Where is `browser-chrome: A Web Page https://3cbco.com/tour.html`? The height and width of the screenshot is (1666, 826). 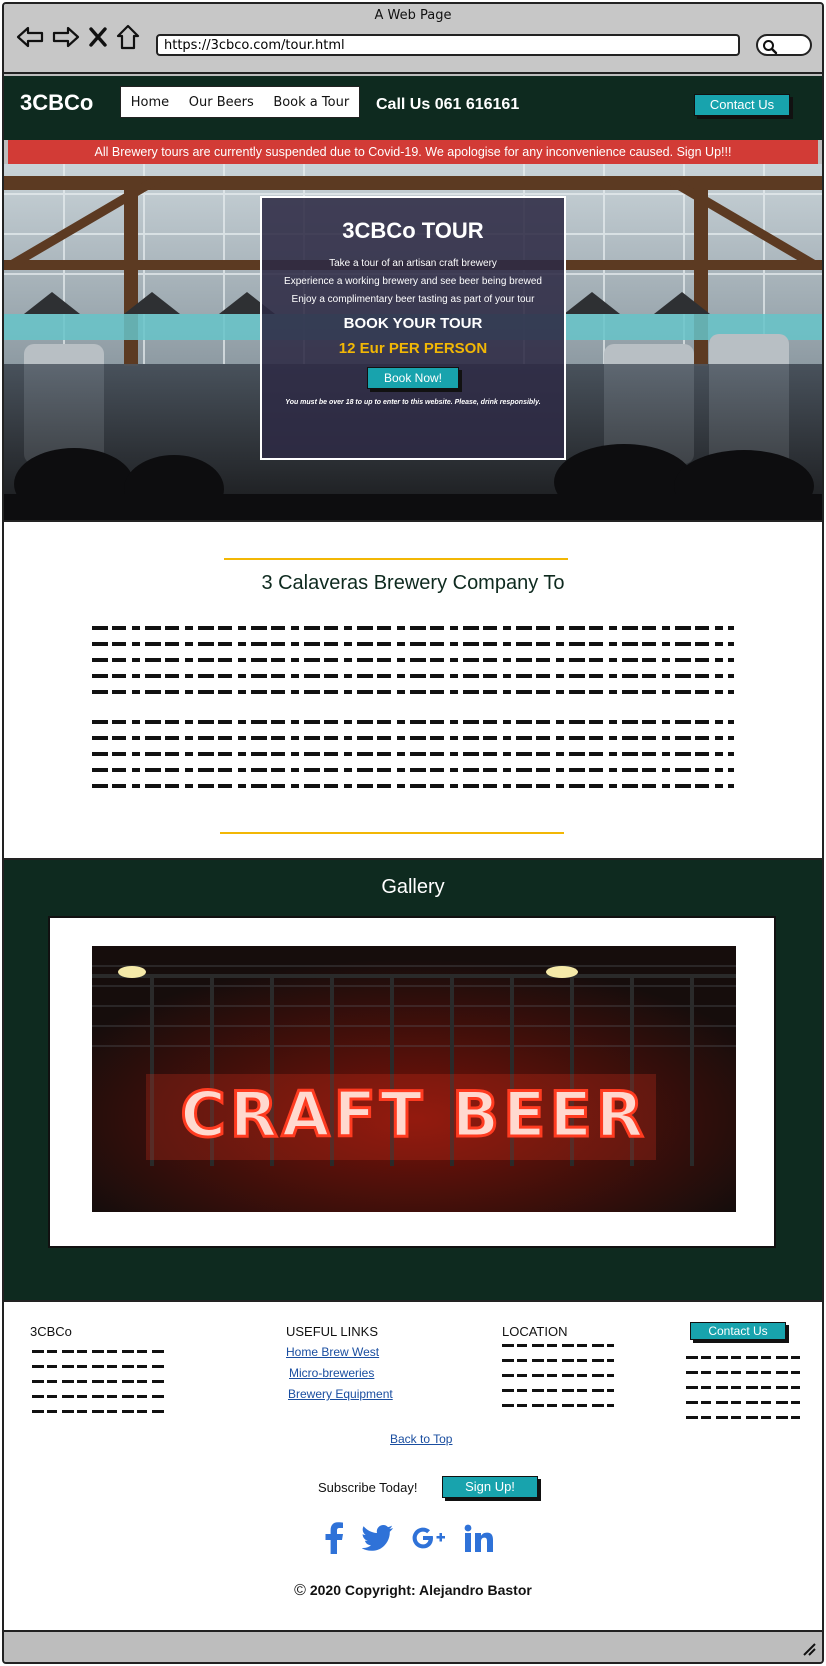
browser-chrome: A Web Page https://3cbco.com/tour.html is located at coordinates (413, 39).